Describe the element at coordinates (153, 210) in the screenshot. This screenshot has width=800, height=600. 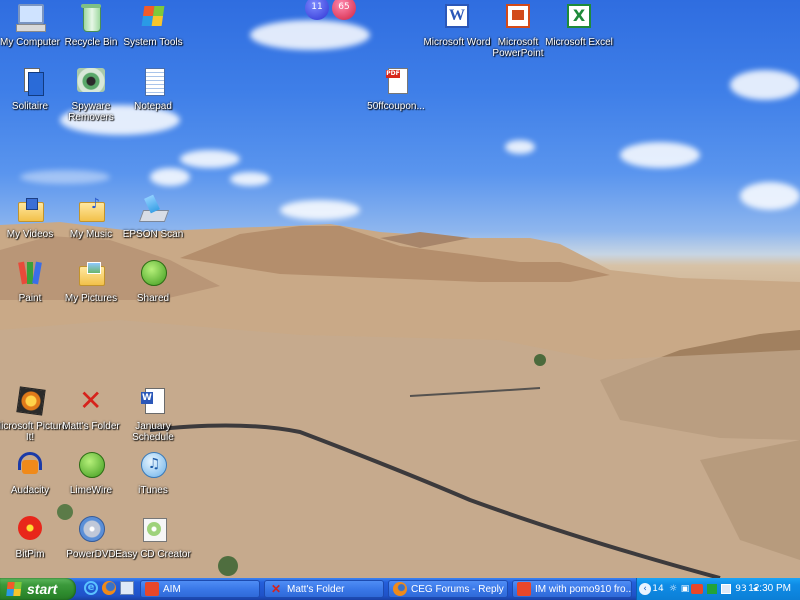
I see `epson-scan-icon` at that location.